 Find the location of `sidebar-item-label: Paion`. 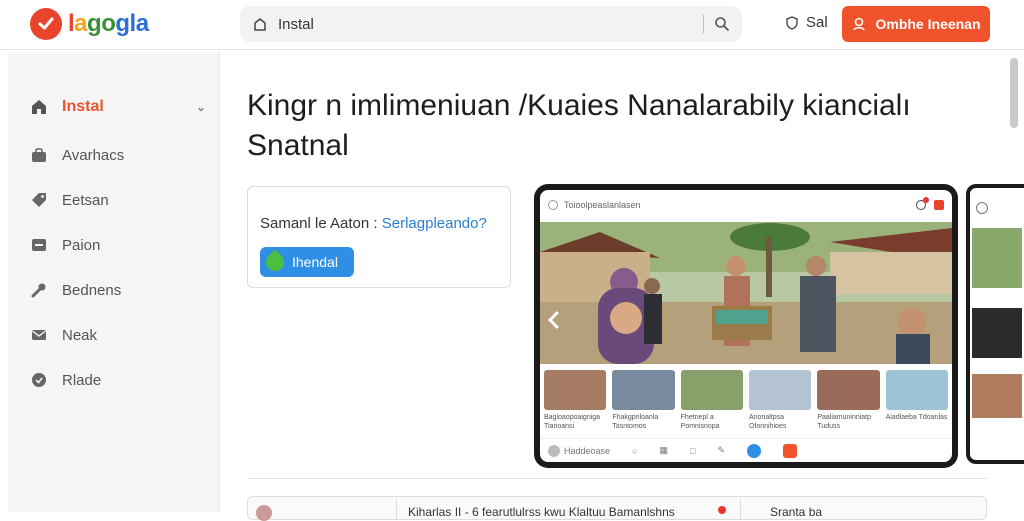

sidebar-item-label: Paion is located at coordinates (81, 245).